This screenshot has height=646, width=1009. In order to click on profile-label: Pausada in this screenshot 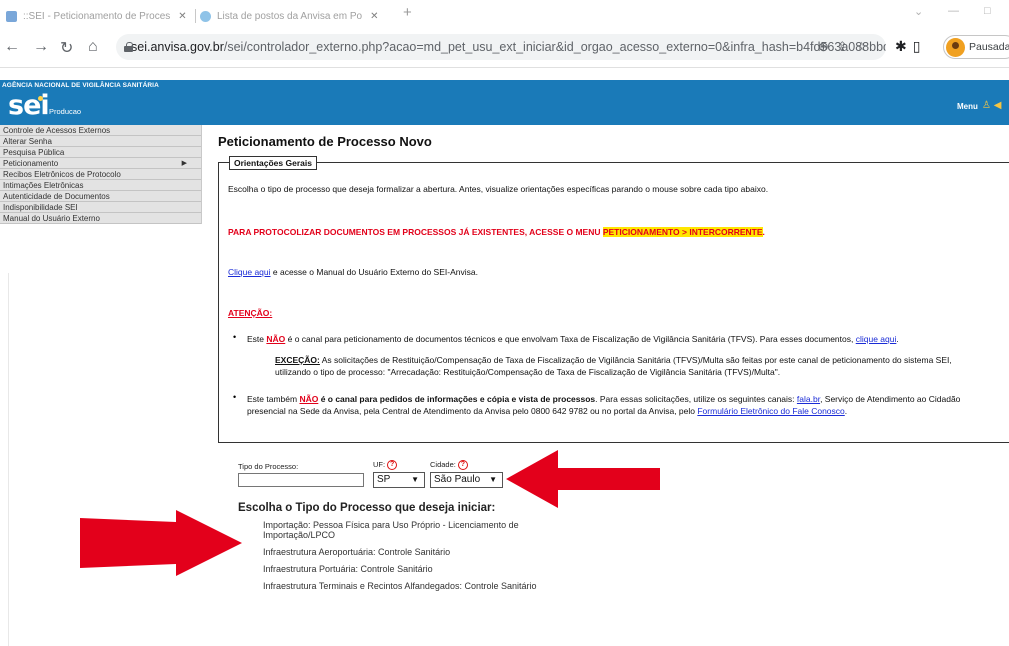, I will do `click(989, 47)`.